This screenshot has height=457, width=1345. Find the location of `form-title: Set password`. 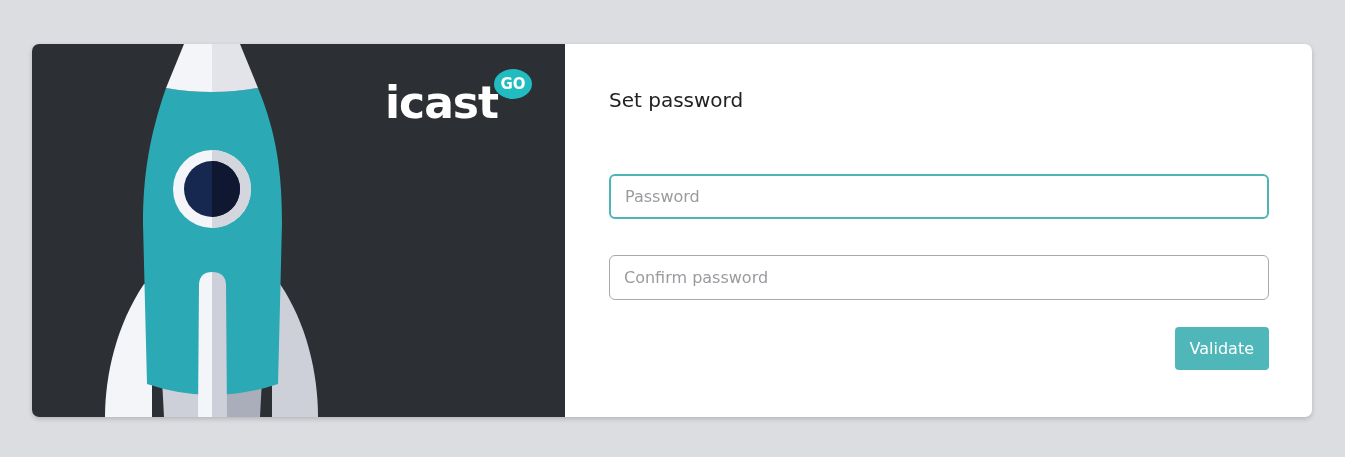

form-title: Set password is located at coordinates (677, 100).